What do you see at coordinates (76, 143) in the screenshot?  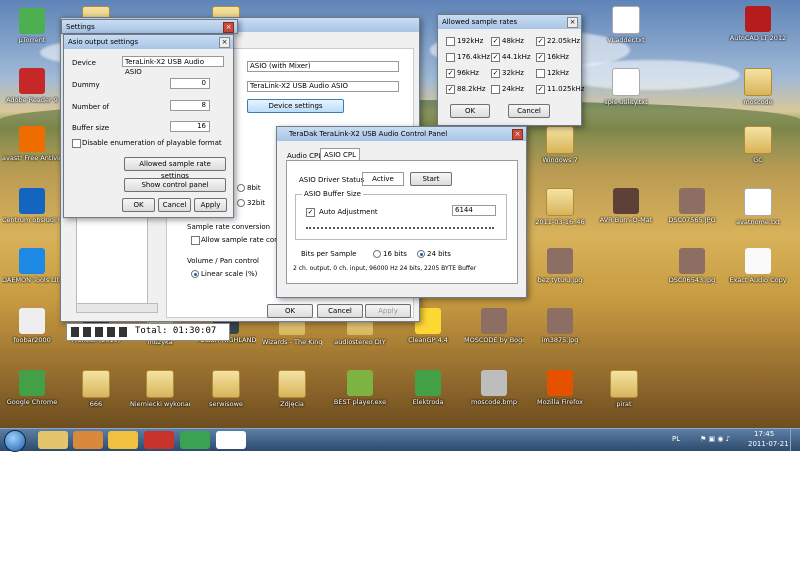 I see `disable-enum-checkbox` at bounding box center [76, 143].